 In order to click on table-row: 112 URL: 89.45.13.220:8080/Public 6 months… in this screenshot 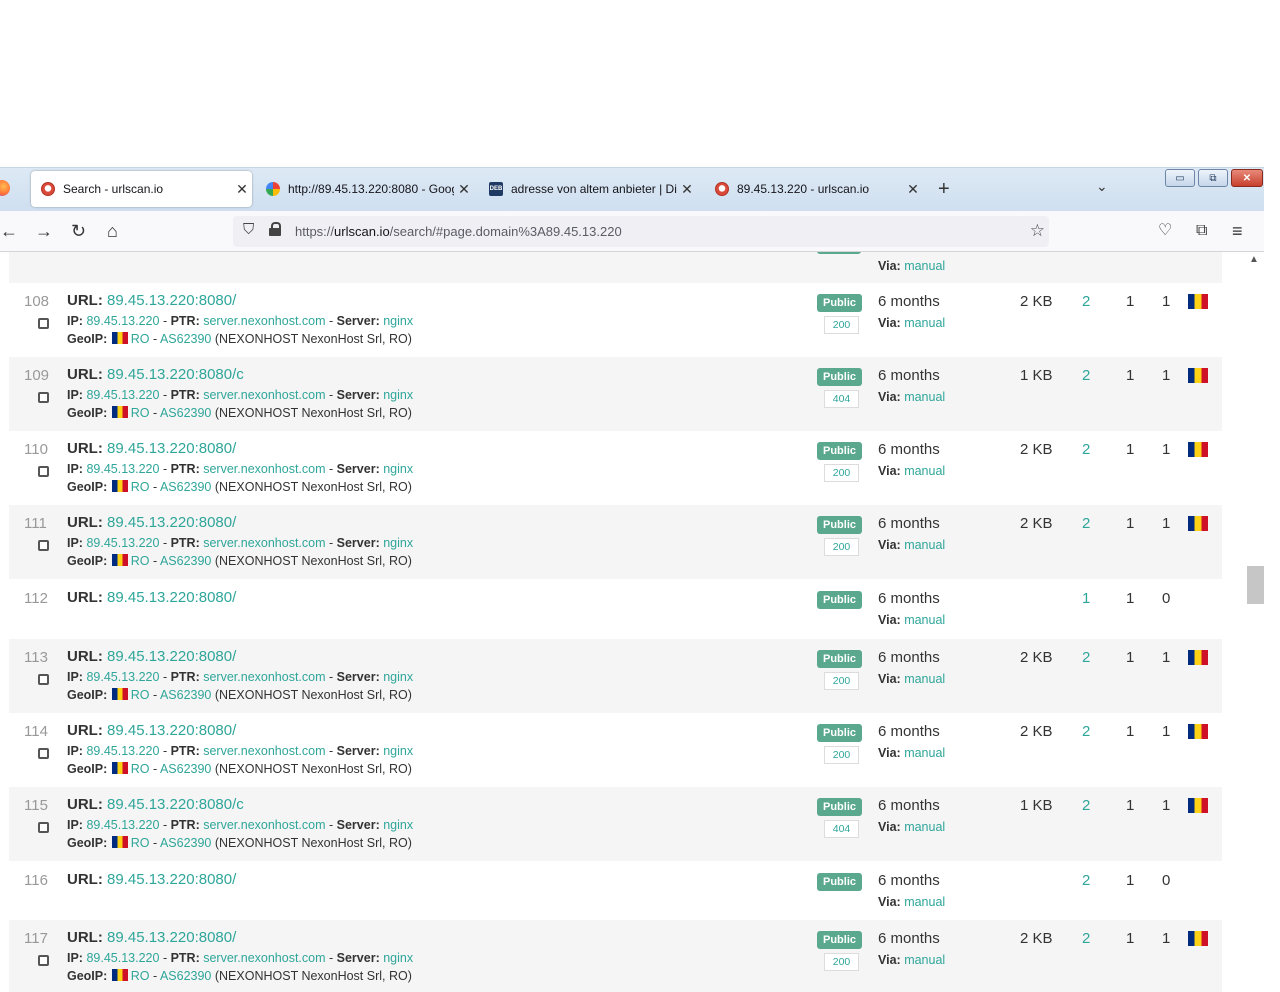, I will do `click(615, 609)`.